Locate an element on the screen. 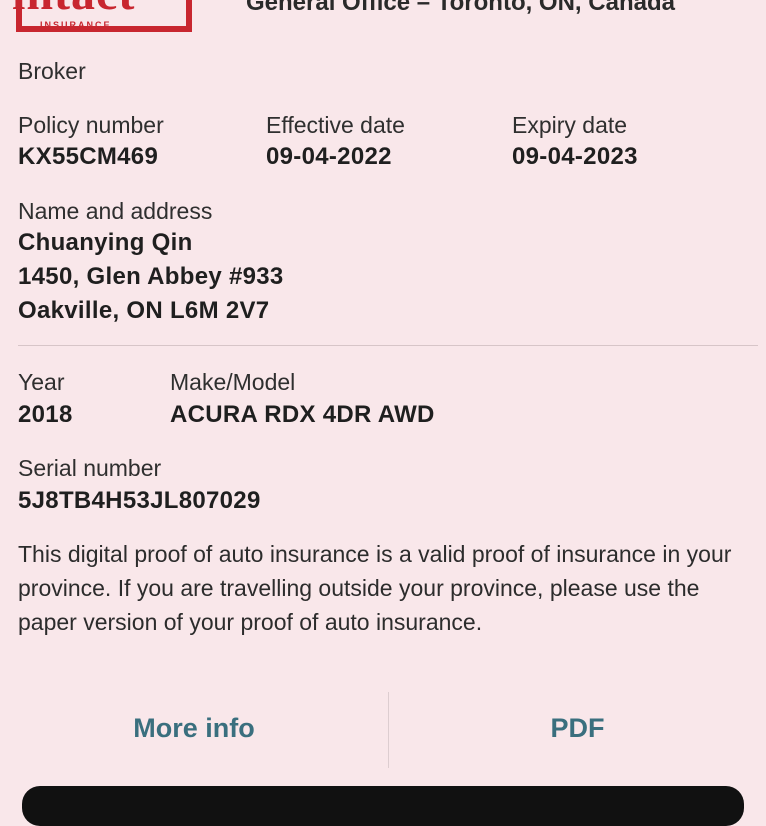 This screenshot has width=766, height=826. address-line-2: Oakville, ON L6M 2V7 is located at coordinates (144, 310).